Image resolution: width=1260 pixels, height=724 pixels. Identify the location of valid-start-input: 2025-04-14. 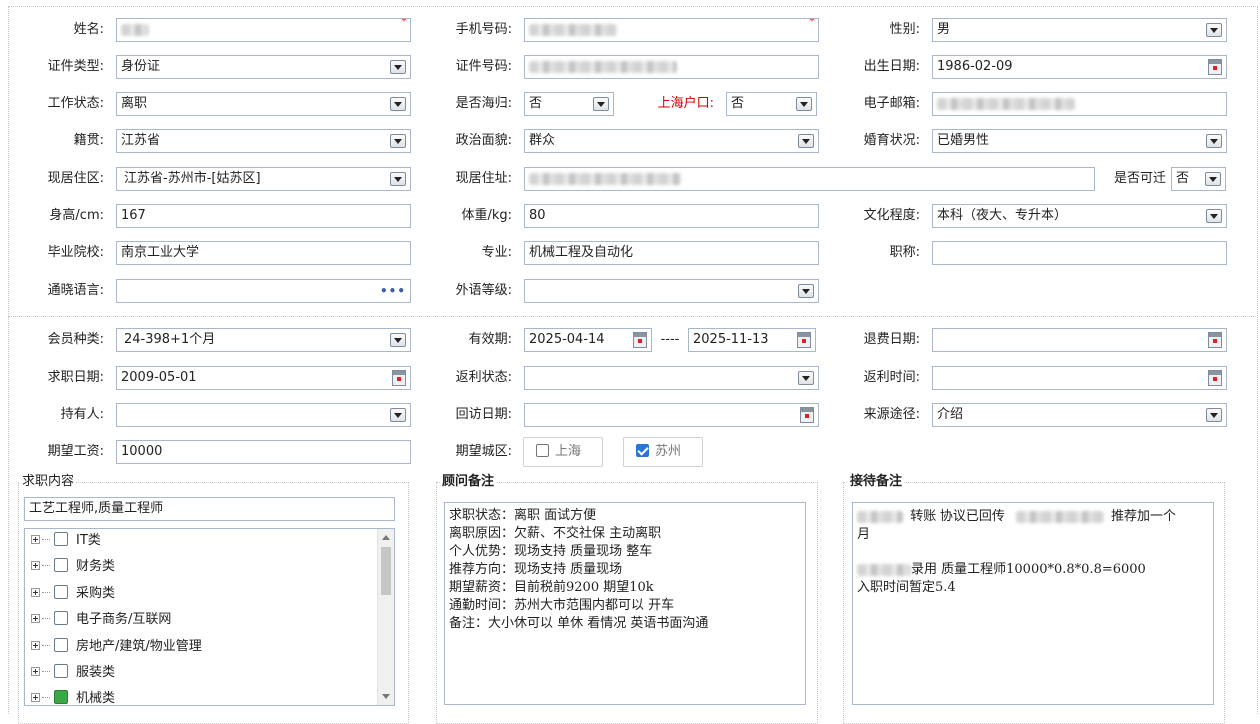
(588, 340).